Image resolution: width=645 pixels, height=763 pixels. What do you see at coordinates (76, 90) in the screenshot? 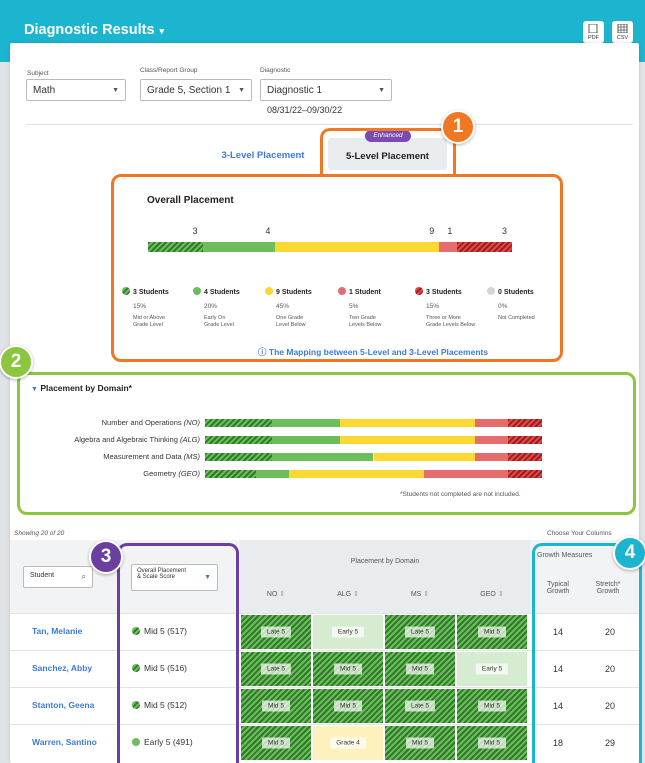
I see `subject-select: Math ▼` at bounding box center [76, 90].